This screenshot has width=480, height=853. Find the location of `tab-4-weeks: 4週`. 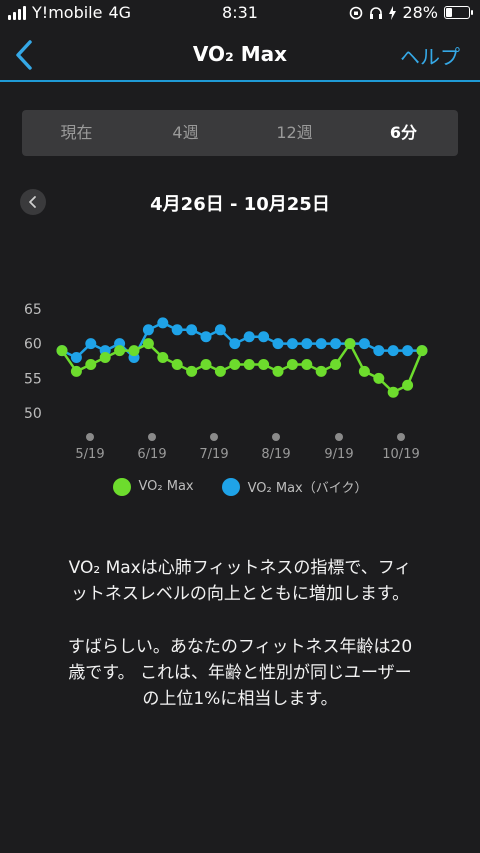

tab-4-weeks: 4週 is located at coordinates (185, 133).